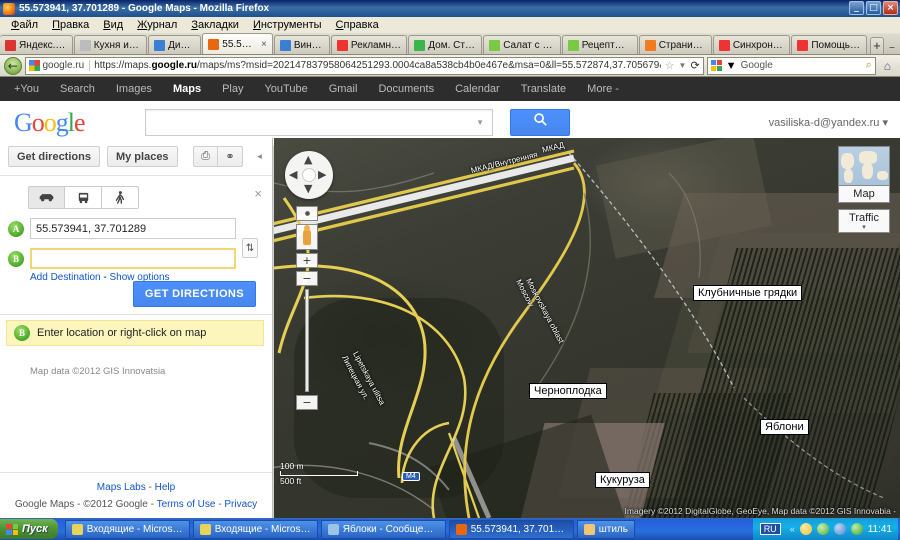  What do you see at coordinates (187, 89) in the screenshot?
I see `gbar-link-maps: Maps` at bounding box center [187, 89].